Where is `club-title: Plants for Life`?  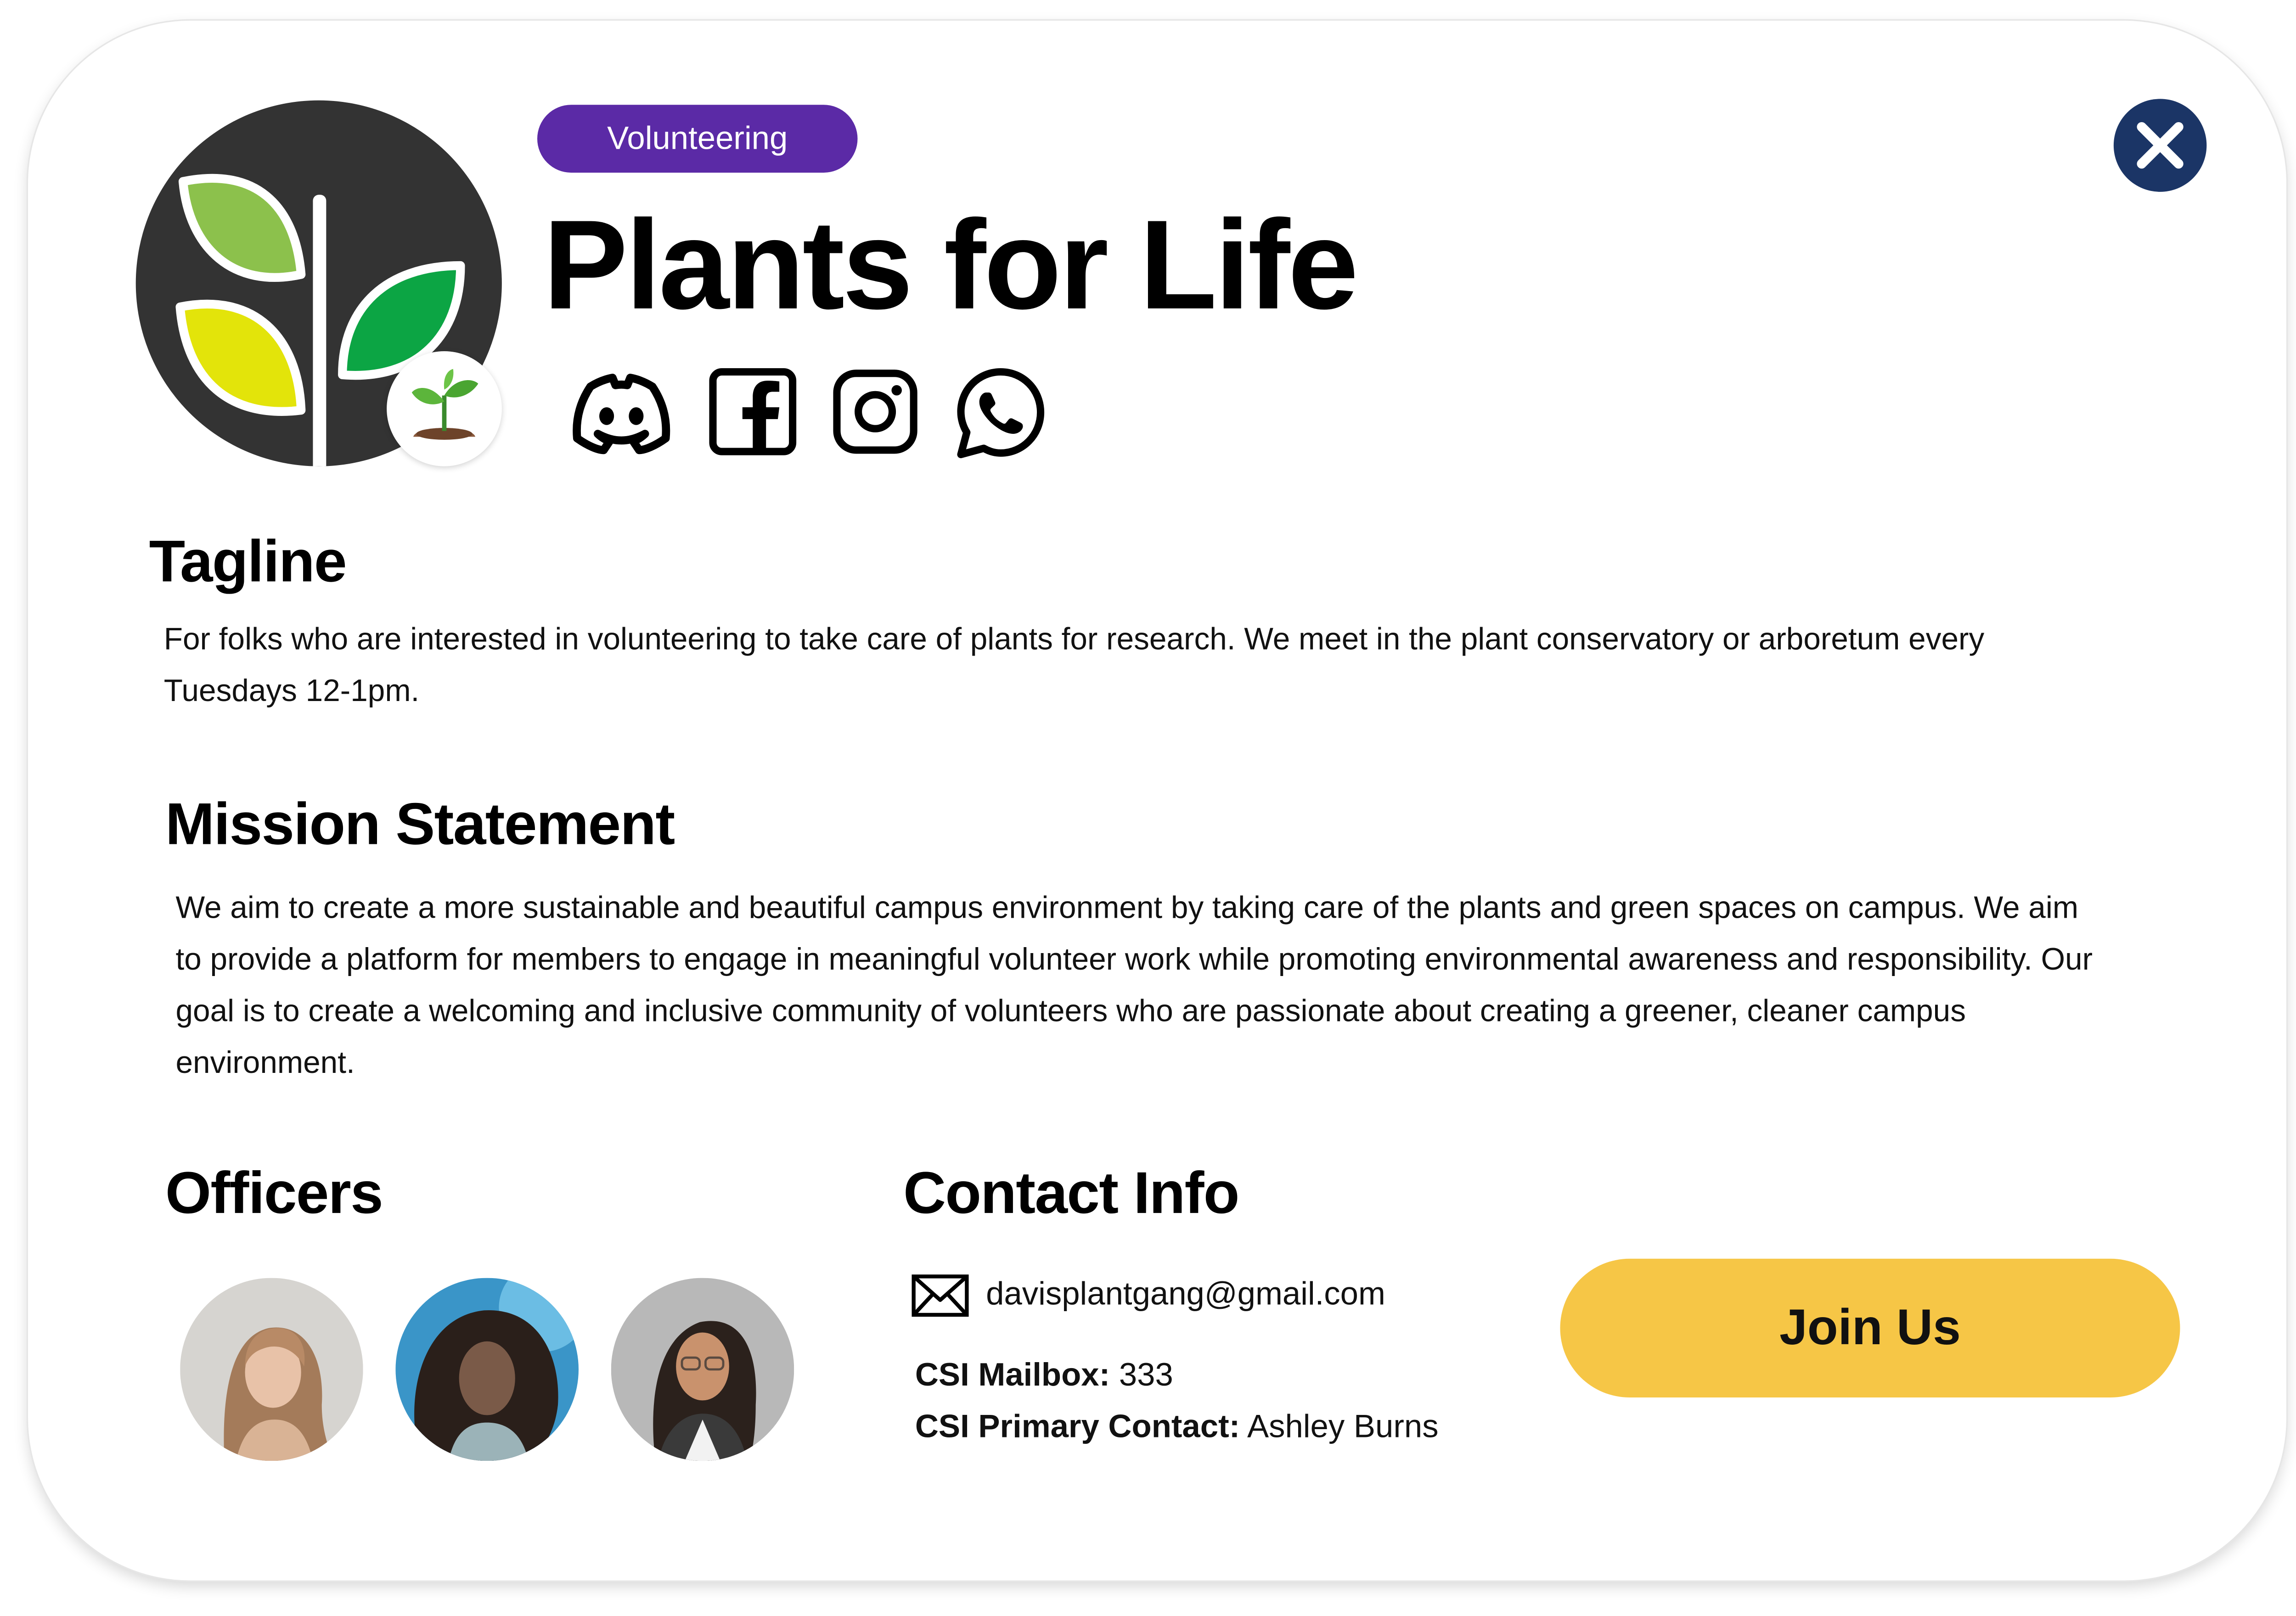
club-title: Plants for Life is located at coordinates (951, 266).